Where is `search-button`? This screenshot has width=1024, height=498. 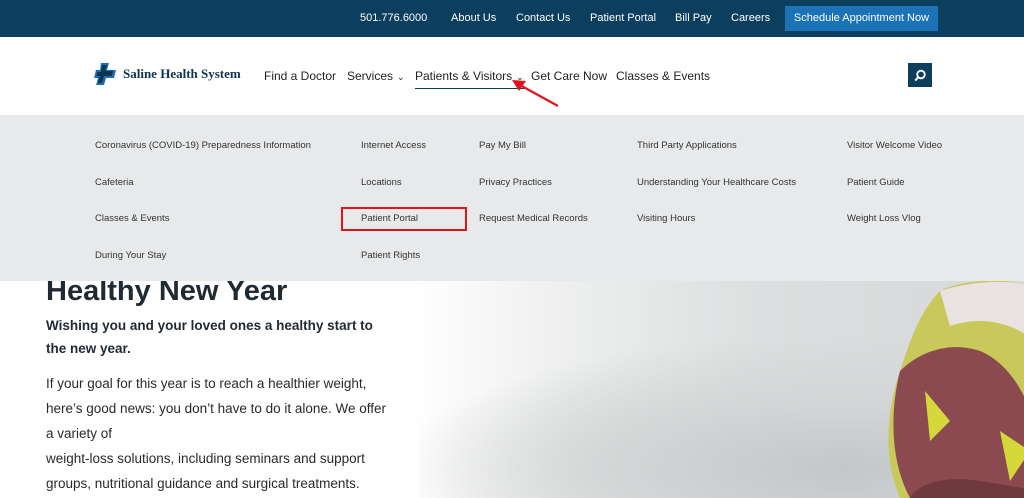
search-button is located at coordinates (920, 75).